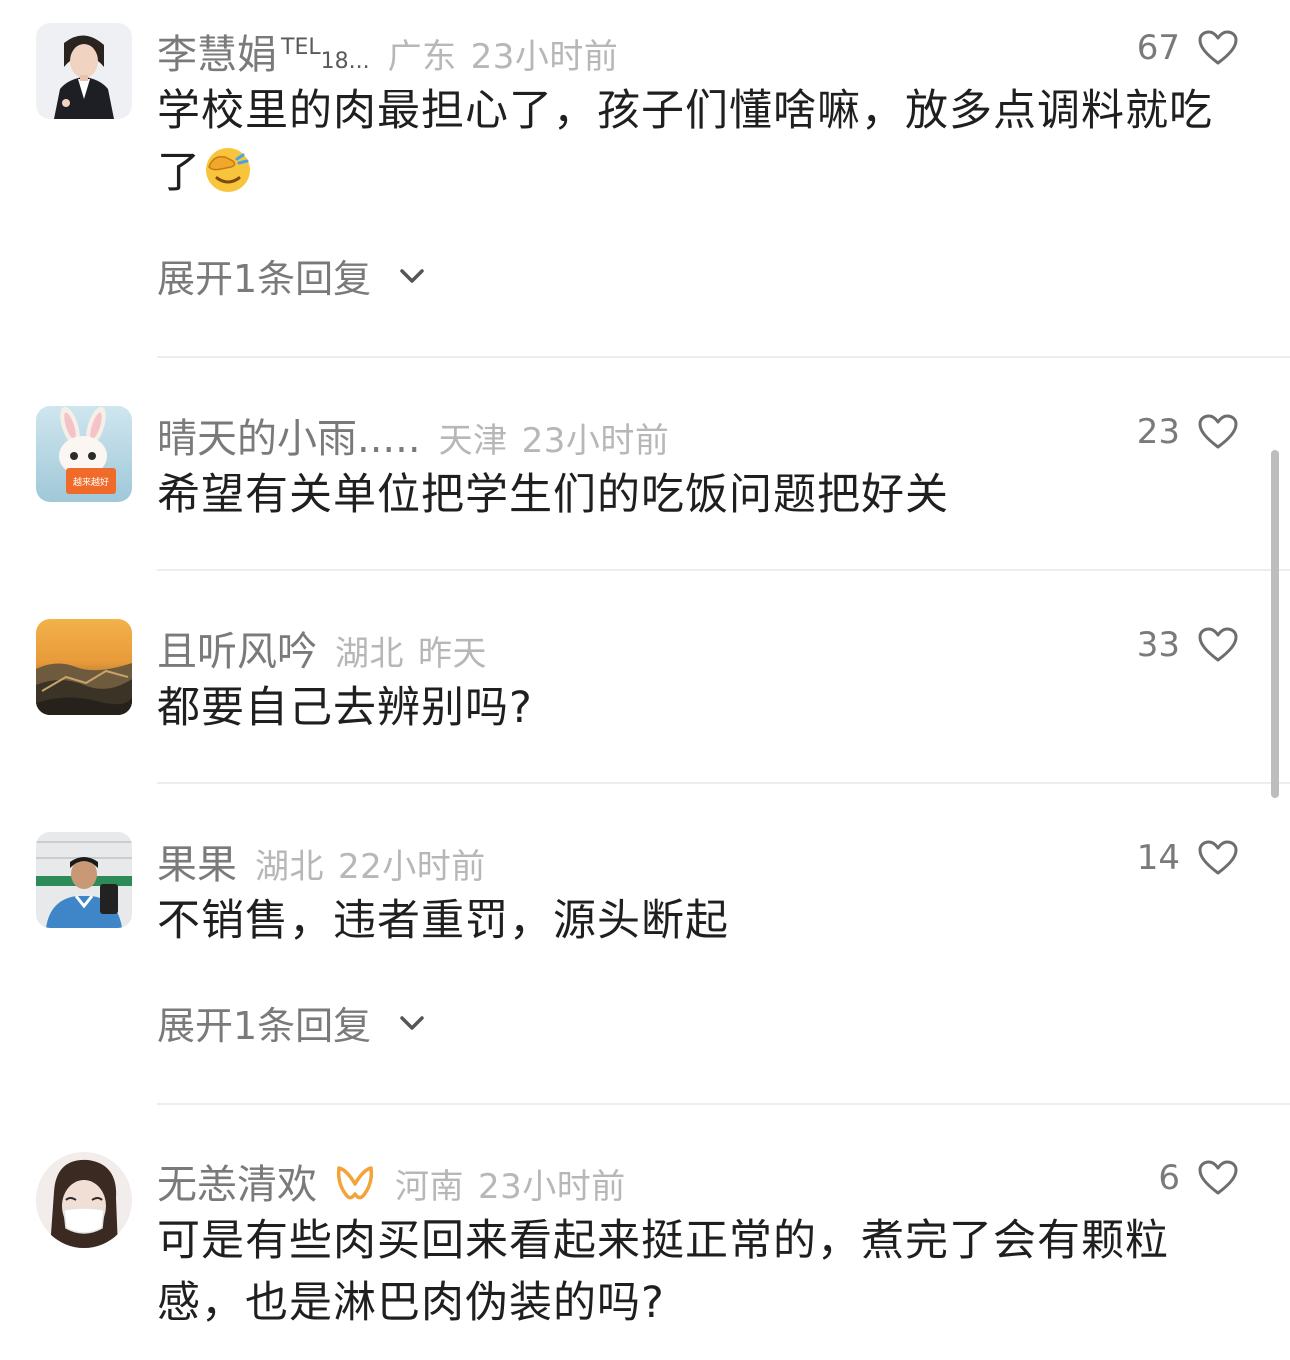 The image size is (1290, 1360). Describe the element at coordinates (1187, 645) in the screenshot. I see `like-button: 33` at that location.